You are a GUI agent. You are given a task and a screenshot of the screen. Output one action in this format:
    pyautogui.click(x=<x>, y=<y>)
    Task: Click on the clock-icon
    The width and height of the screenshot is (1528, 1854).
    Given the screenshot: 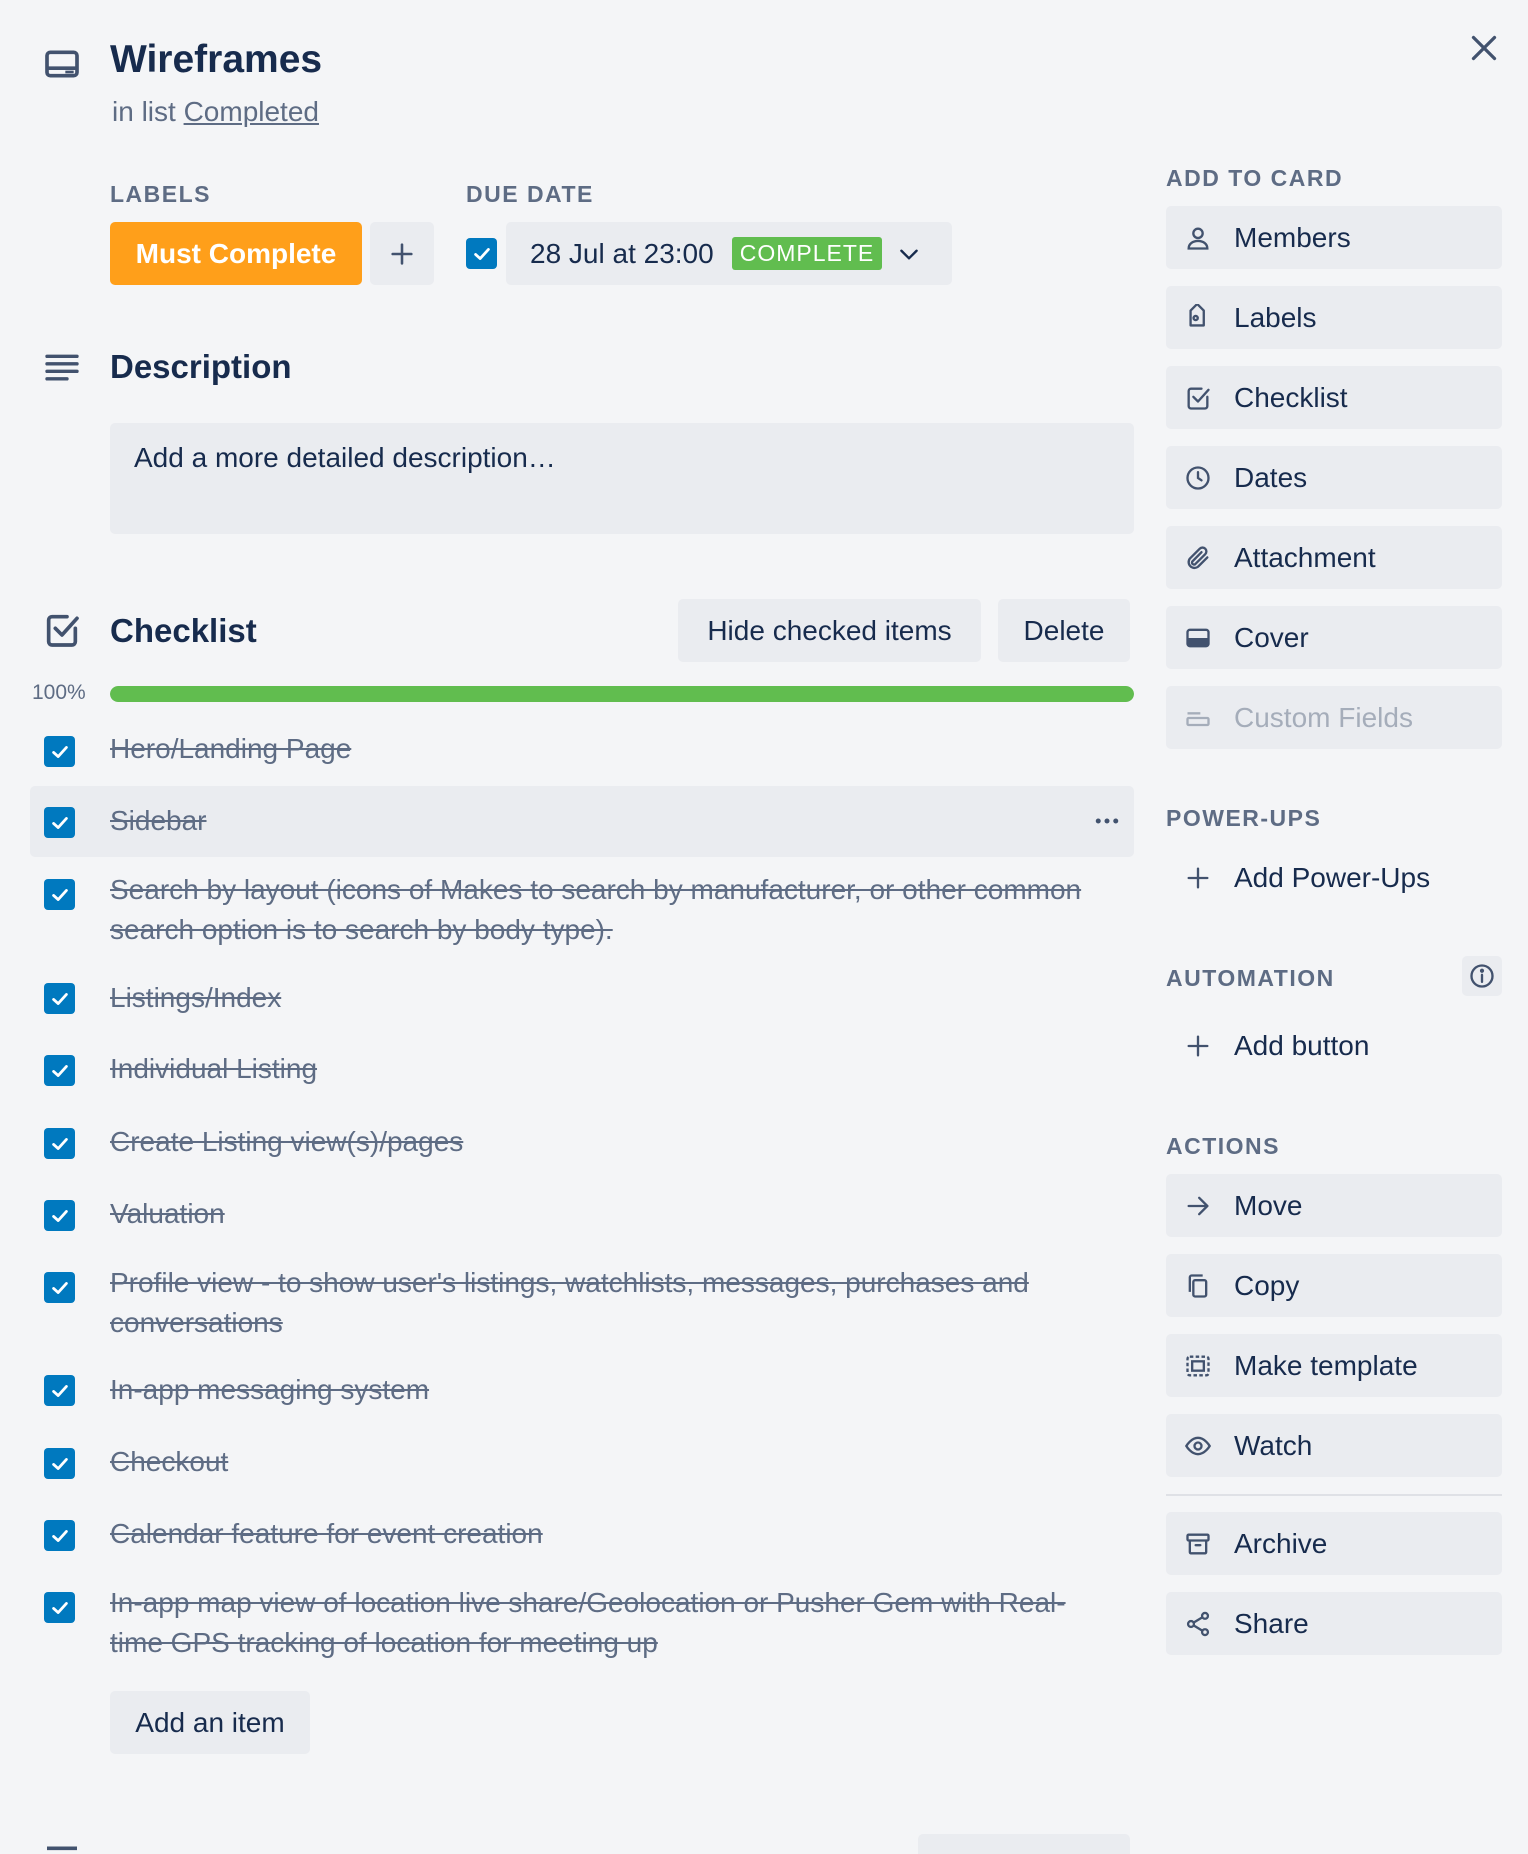 What is the action you would take?
    pyautogui.click(x=1198, y=478)
    